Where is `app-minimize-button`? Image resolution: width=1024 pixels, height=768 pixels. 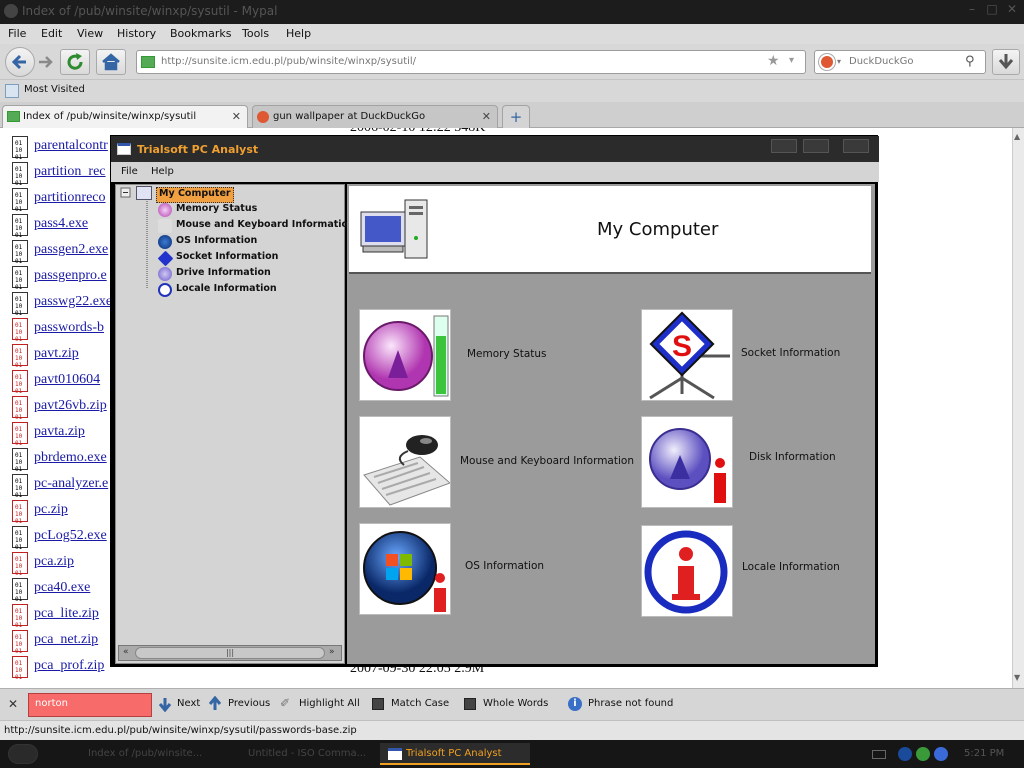 app-minimize-button is located at coordinates (784, 146).